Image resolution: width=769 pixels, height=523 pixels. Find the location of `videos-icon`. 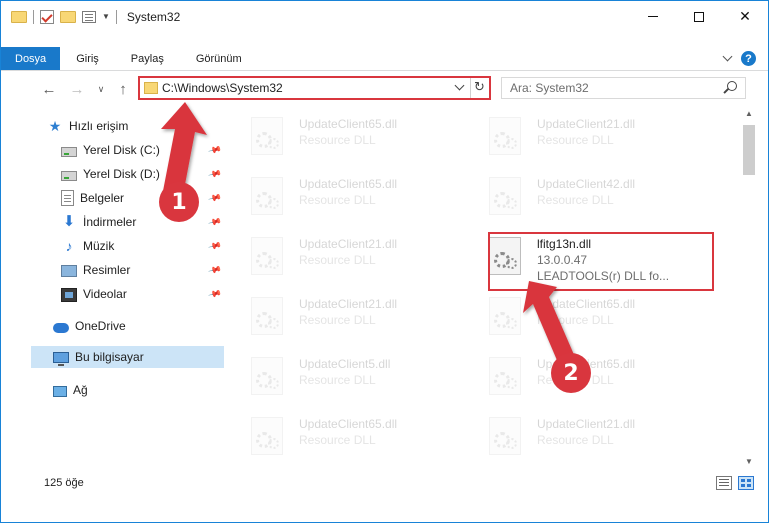

videos-icon is located at coordinates (69, 294).